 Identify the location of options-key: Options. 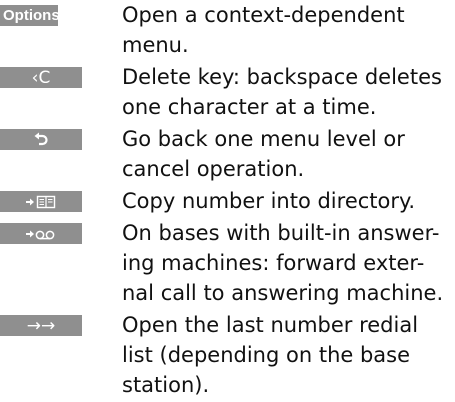
(30, 15).